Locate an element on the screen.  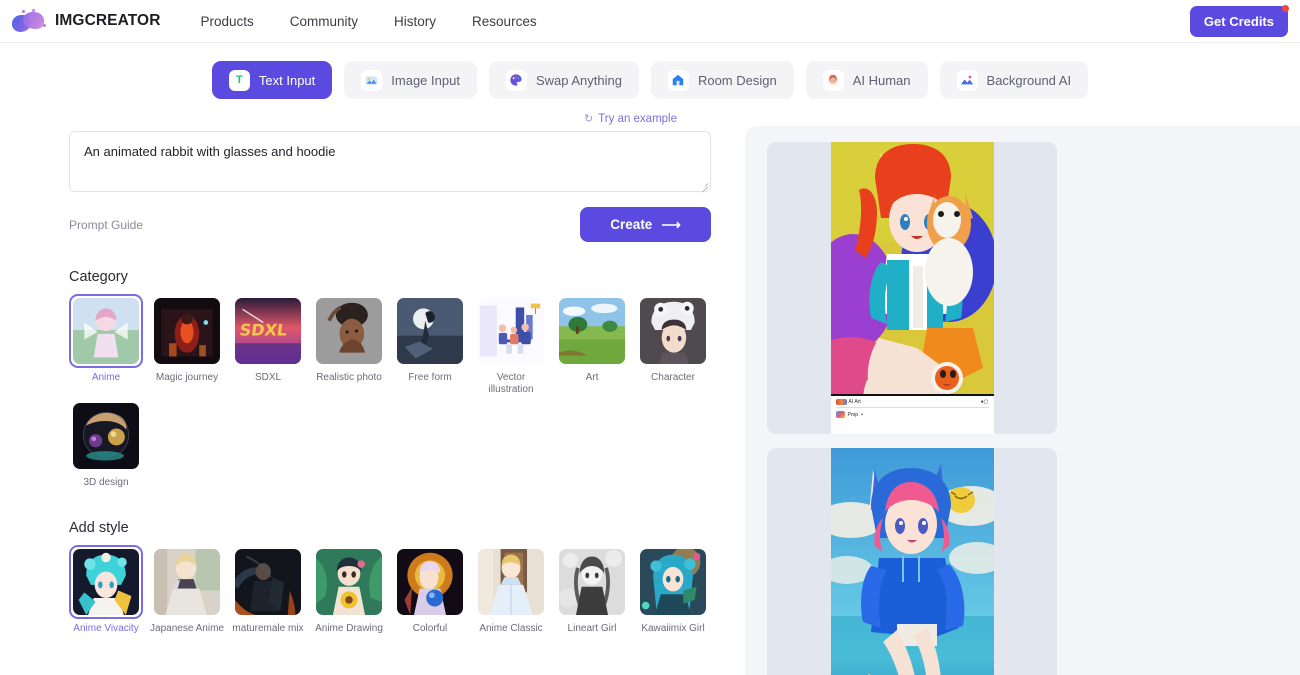
category-label: Anime is located at coordinates (106, 377).